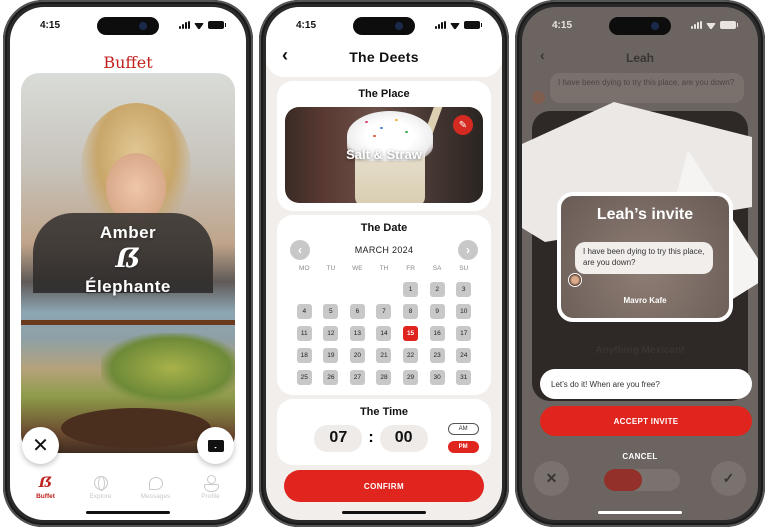 The image size is (768, 527). I want to click on cancel-button: CANCEL, so click(640, 456).